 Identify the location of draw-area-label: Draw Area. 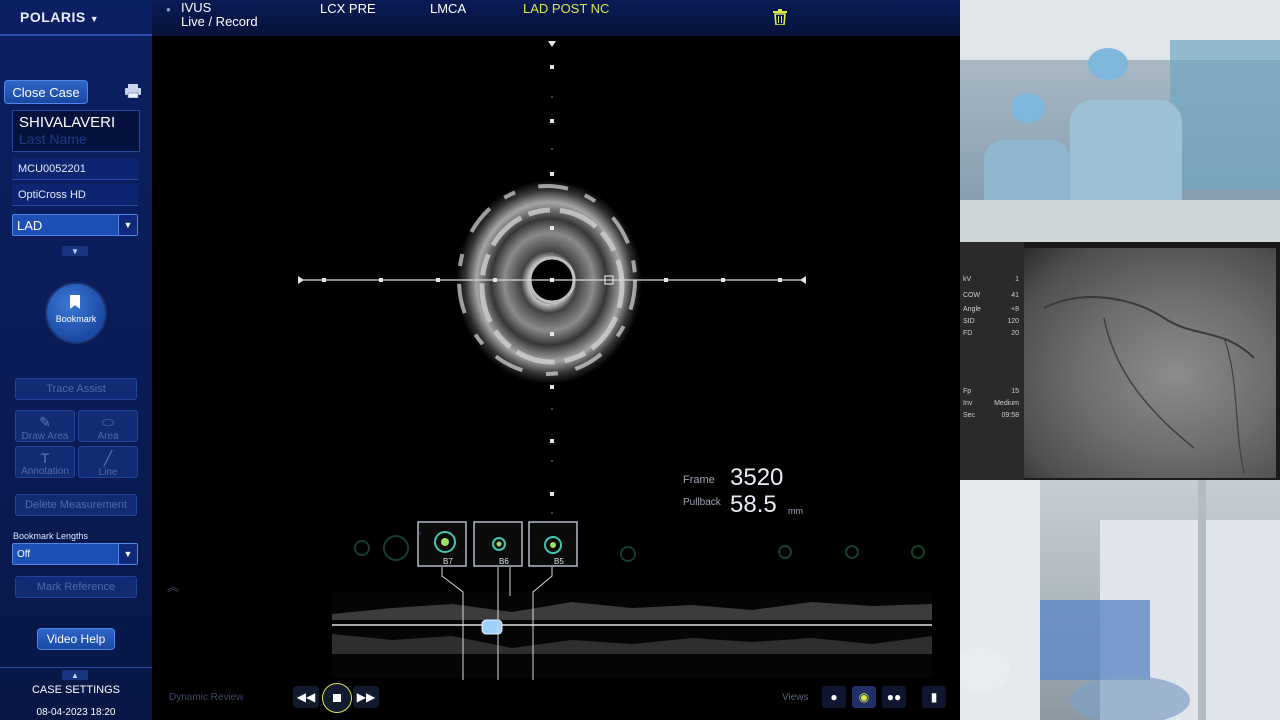
(45, 436).